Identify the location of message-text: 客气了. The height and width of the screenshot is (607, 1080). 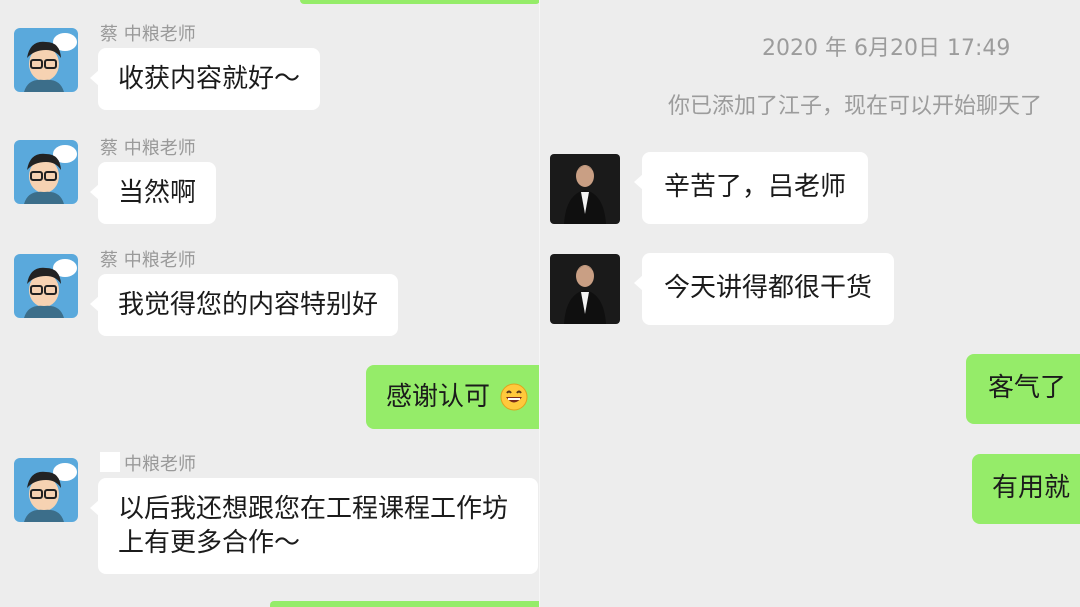
(1027, 388).